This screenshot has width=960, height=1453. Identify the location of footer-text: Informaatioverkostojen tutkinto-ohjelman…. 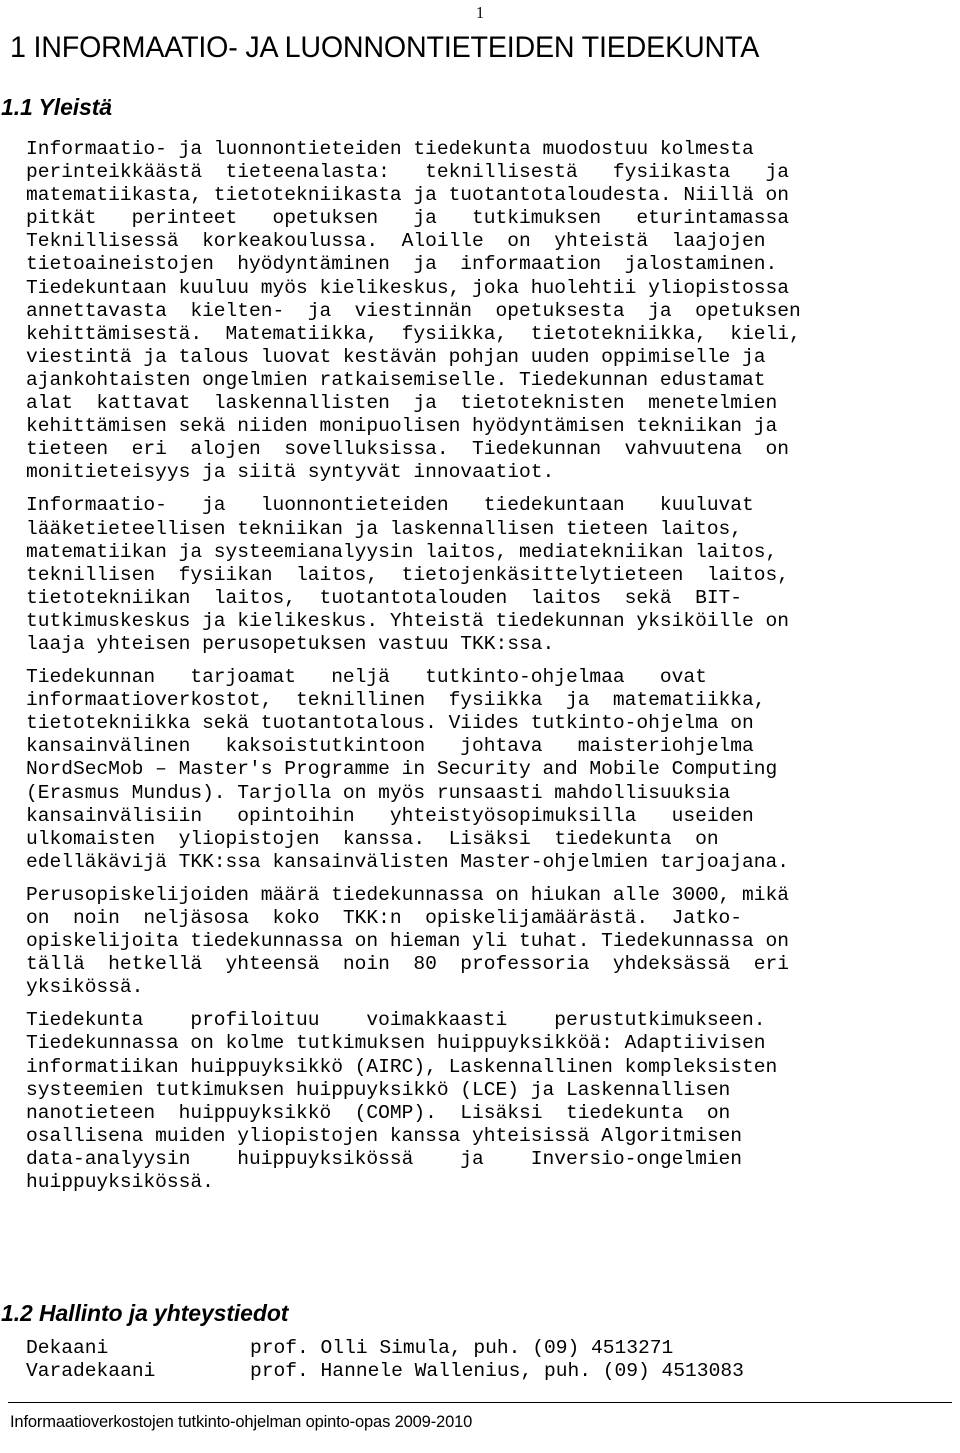
(241, 1422).